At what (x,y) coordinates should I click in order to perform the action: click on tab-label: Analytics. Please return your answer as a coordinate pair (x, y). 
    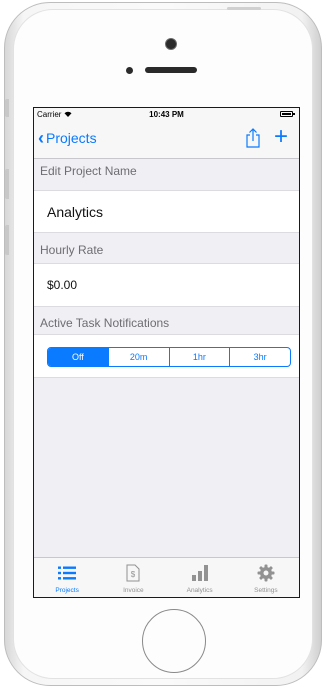
    Looking at the image, I should click on (199, 590).